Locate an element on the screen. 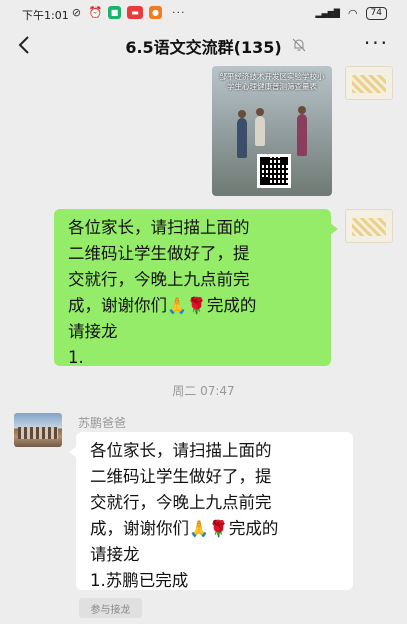  poster-image-message: 邹平经济技术开发区实验学校小学生心理健康普测筛查量表 is located at coordinates (272, 131).